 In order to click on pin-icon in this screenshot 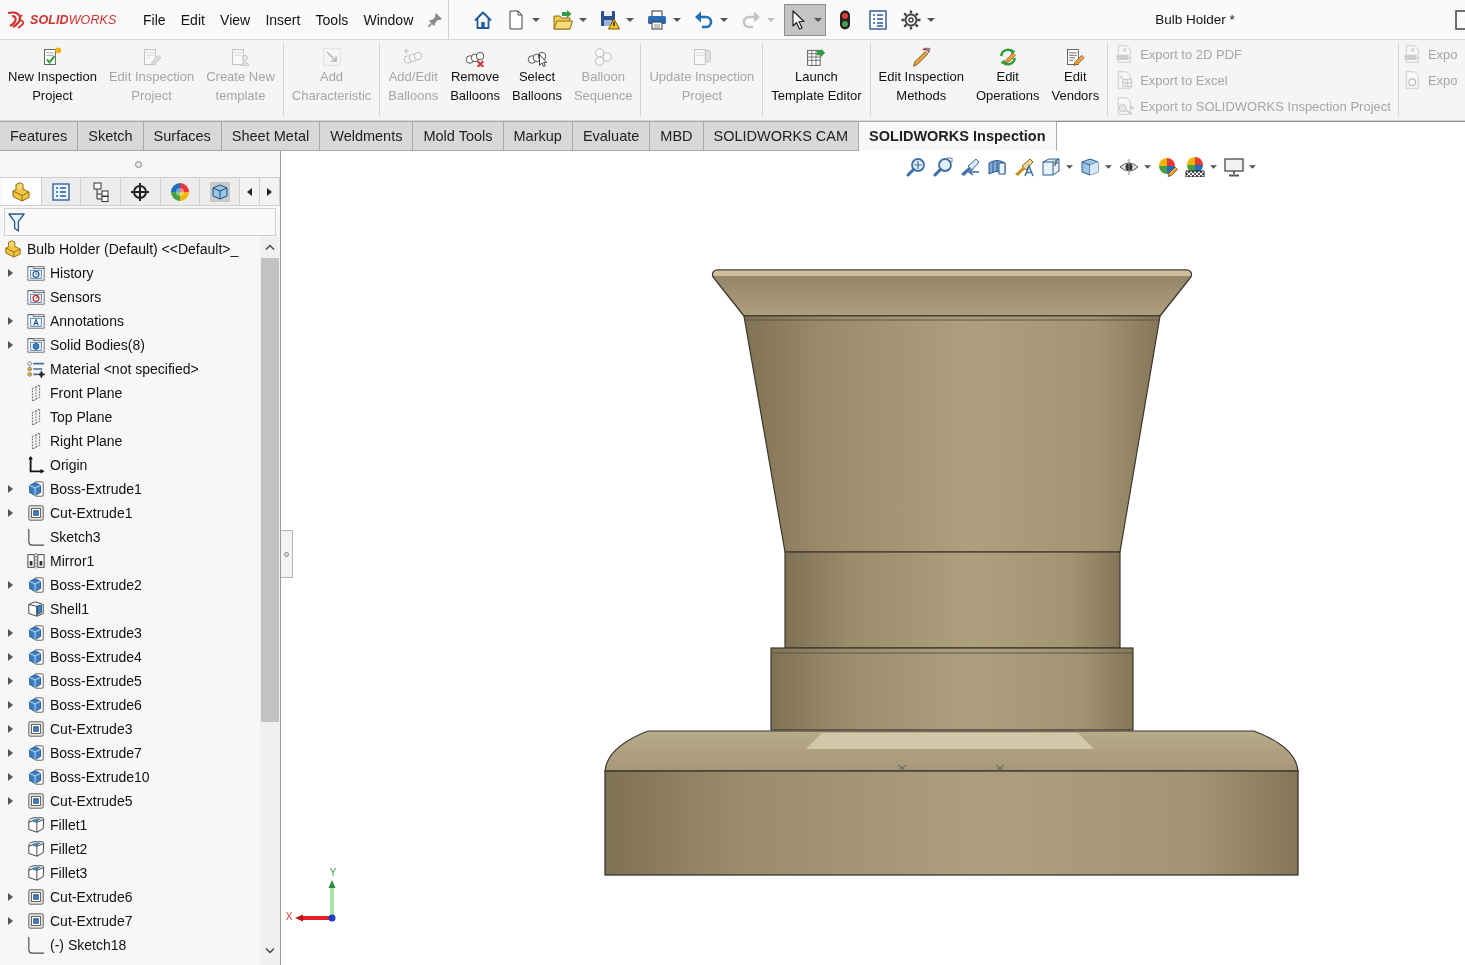, I will do `click(434, 19)`.